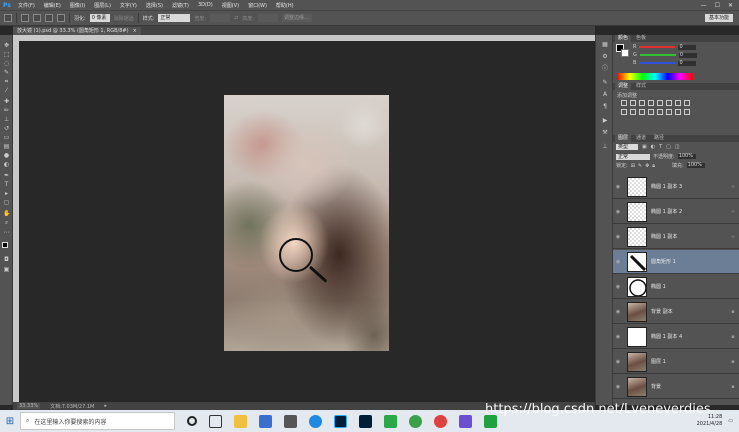  What do you see at coordinates (205, 5) in the screenshot?
I see `menu-3d: 3D(D)` at bounding box center [205, 5].